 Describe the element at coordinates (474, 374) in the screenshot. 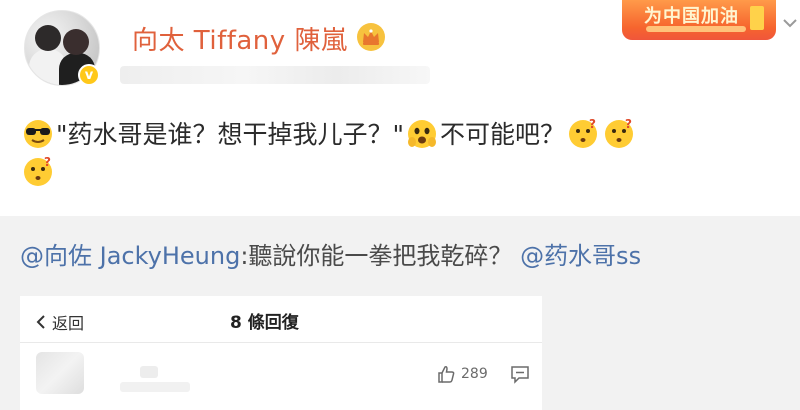

I see `like-count: 289` at that location.